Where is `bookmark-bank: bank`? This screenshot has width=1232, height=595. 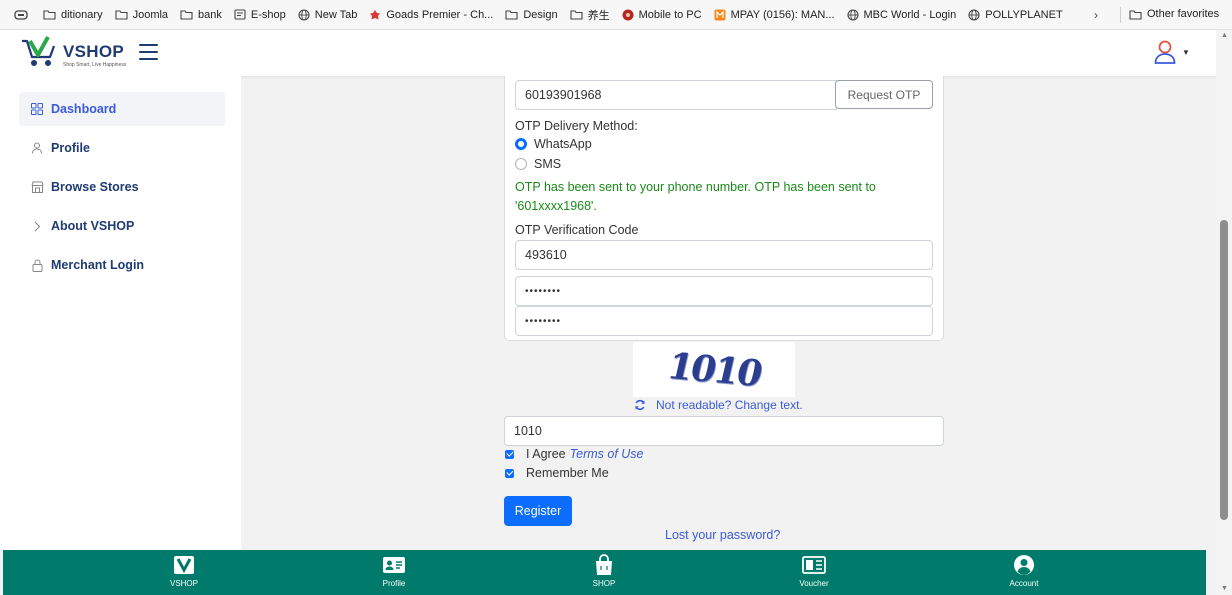 bookmark-bank: bank is located at coordinates (201, 15).